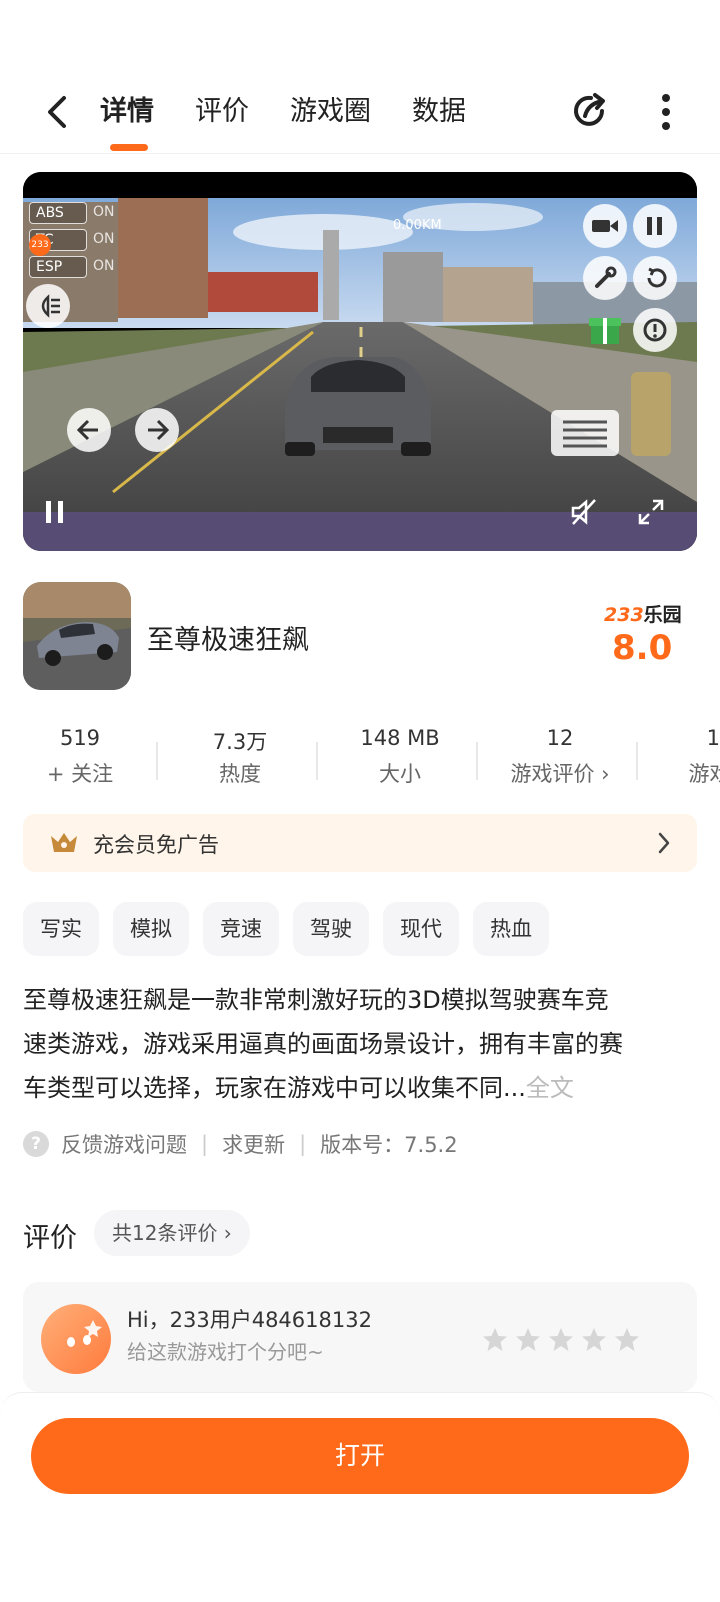  I want to click on rate-prompt: 给这款游戏打个分吧~, so click(225, 1352).